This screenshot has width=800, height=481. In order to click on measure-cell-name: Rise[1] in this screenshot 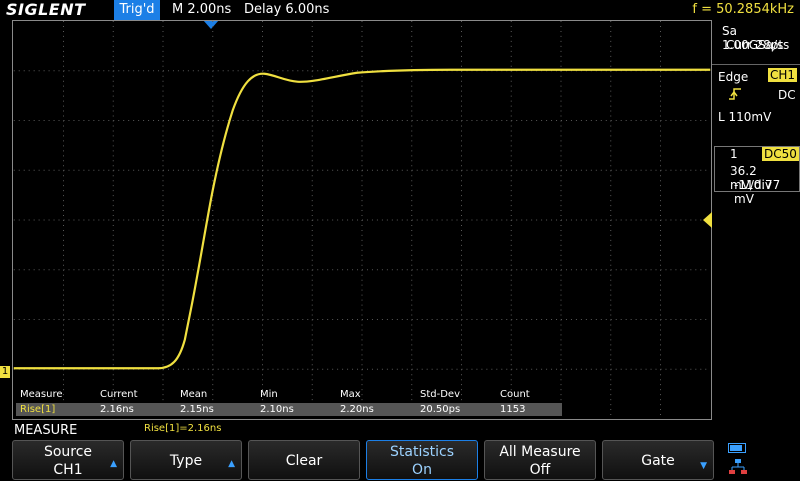, I will do `click(38, 409)`.